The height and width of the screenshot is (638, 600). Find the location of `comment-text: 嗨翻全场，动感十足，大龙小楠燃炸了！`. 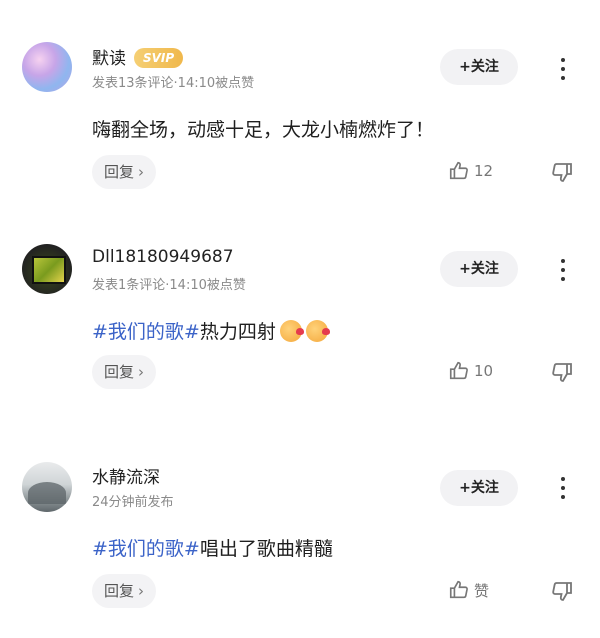

comment-text: 嗨翻全场，动感十足，大龙小楠燃炸了！ is located at coordinates (263, 130).